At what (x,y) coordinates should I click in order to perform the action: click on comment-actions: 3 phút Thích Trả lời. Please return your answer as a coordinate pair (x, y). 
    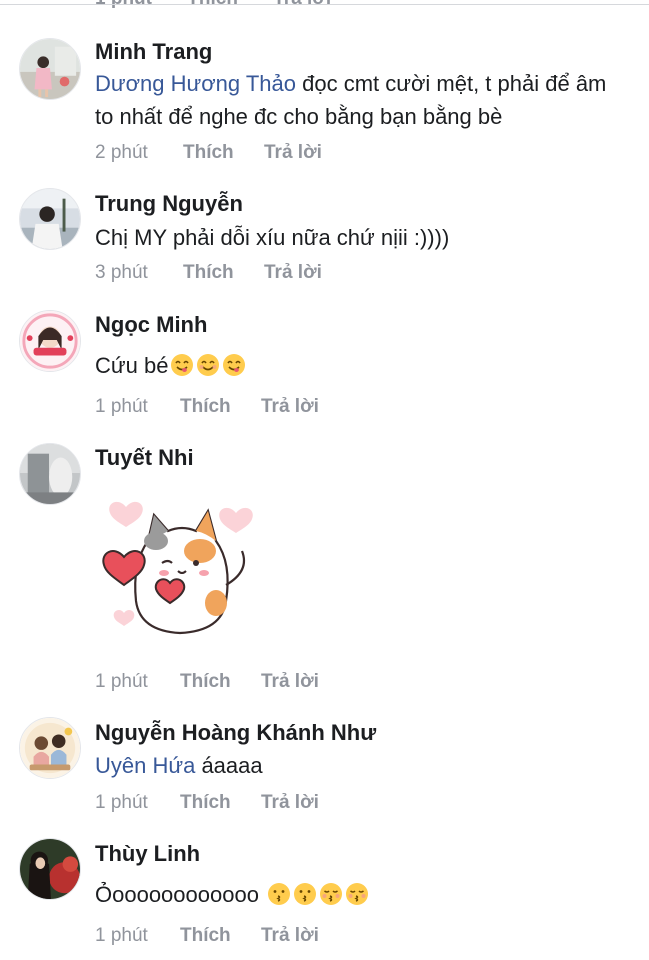
    Looking at the image, I should click on (208, 273).